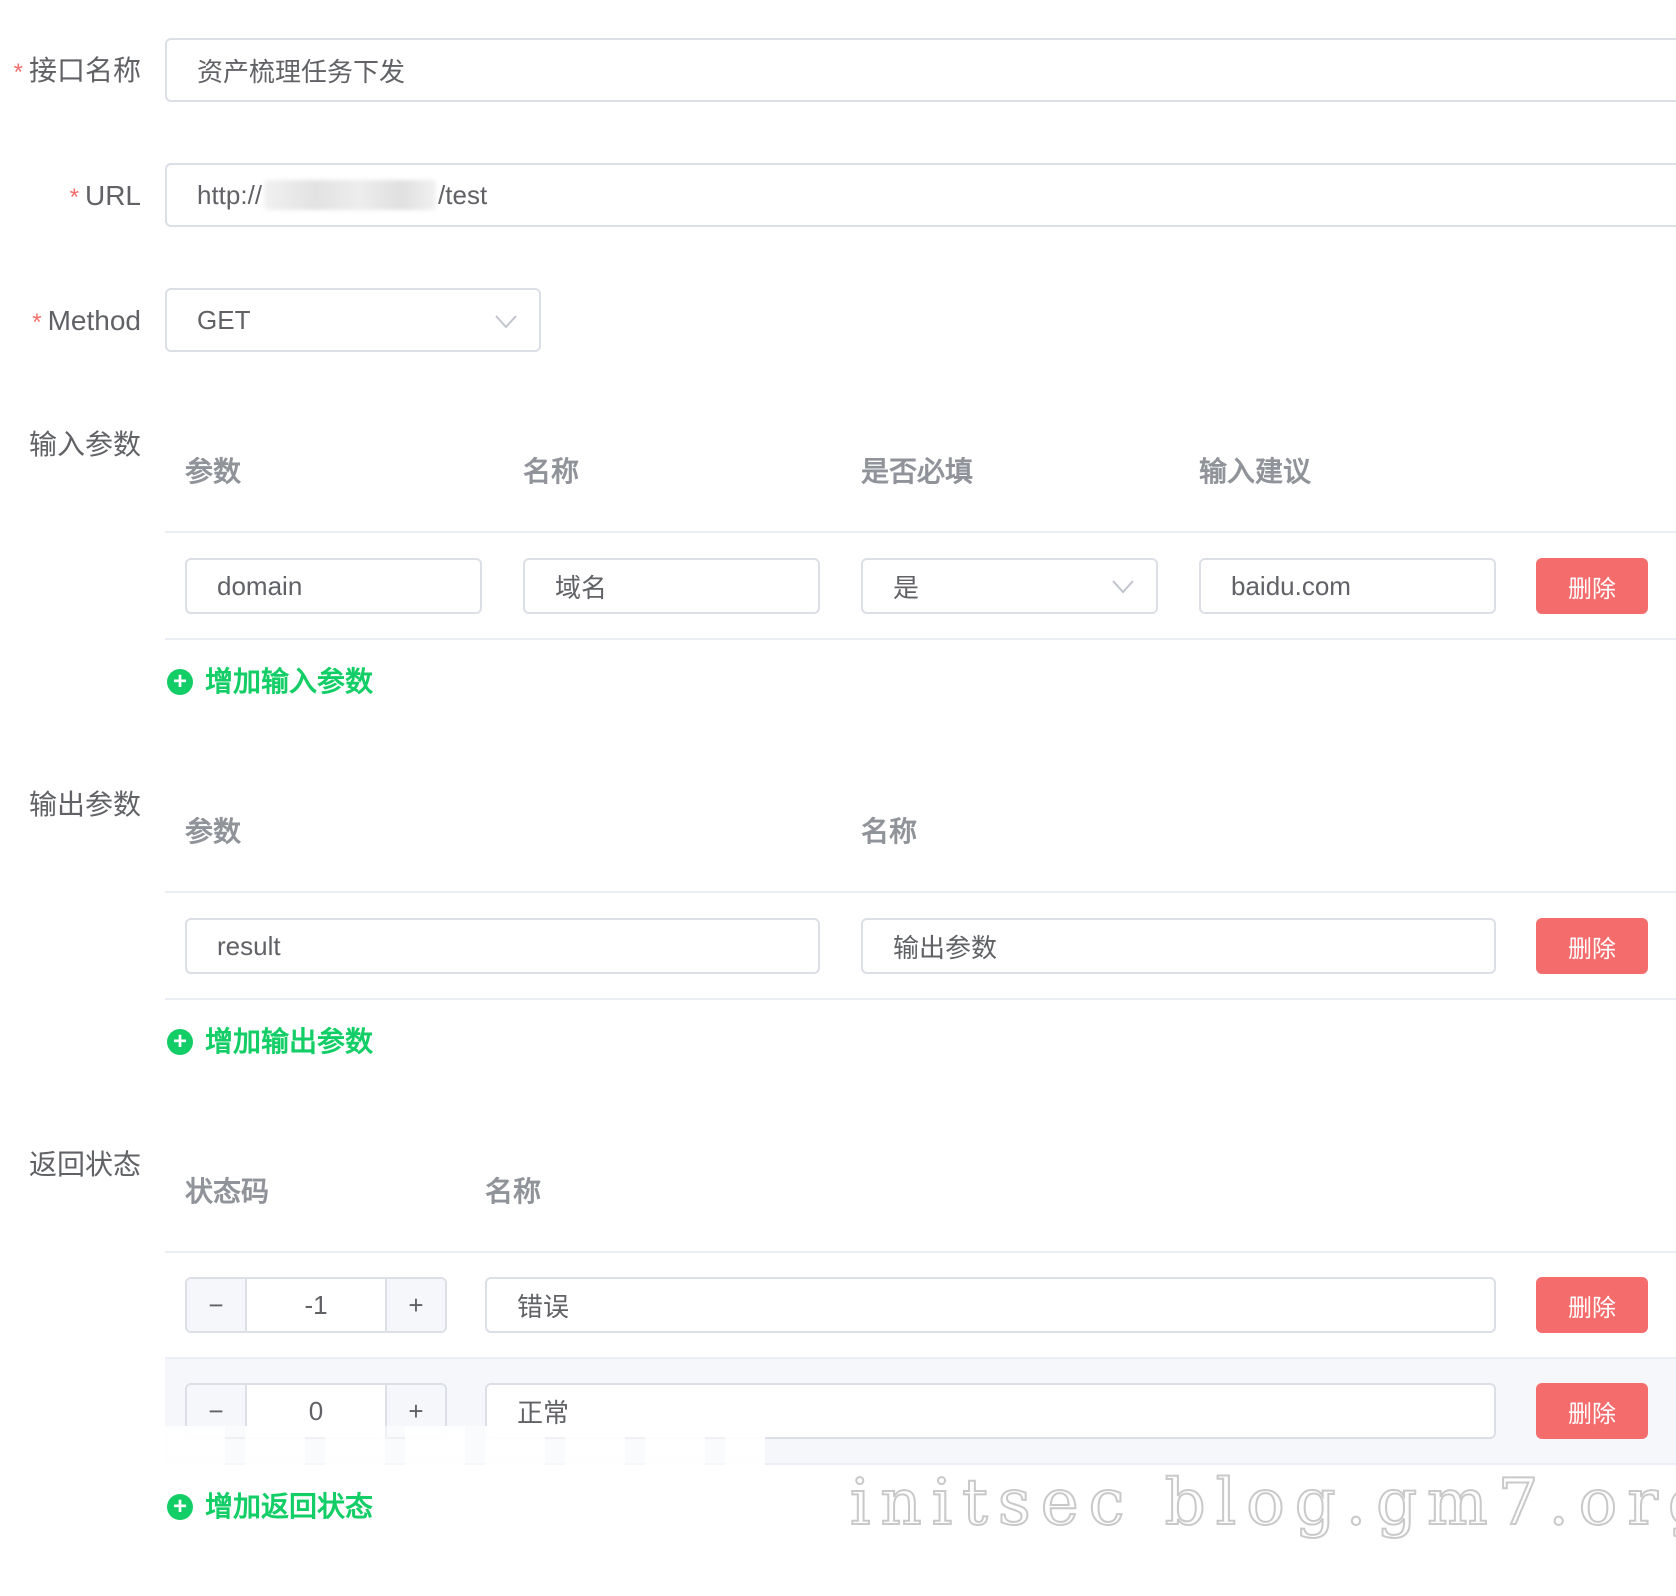  Describe the element at coordinates (84, 70) in the screenshot. I see `name-label-text: 接口名称` at that location.